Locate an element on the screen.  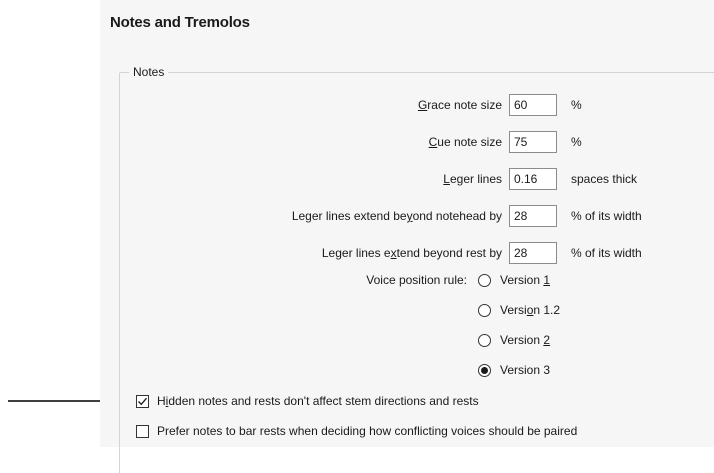
cue-note-size-label: Cue note size is located at coordinates (465, 142).